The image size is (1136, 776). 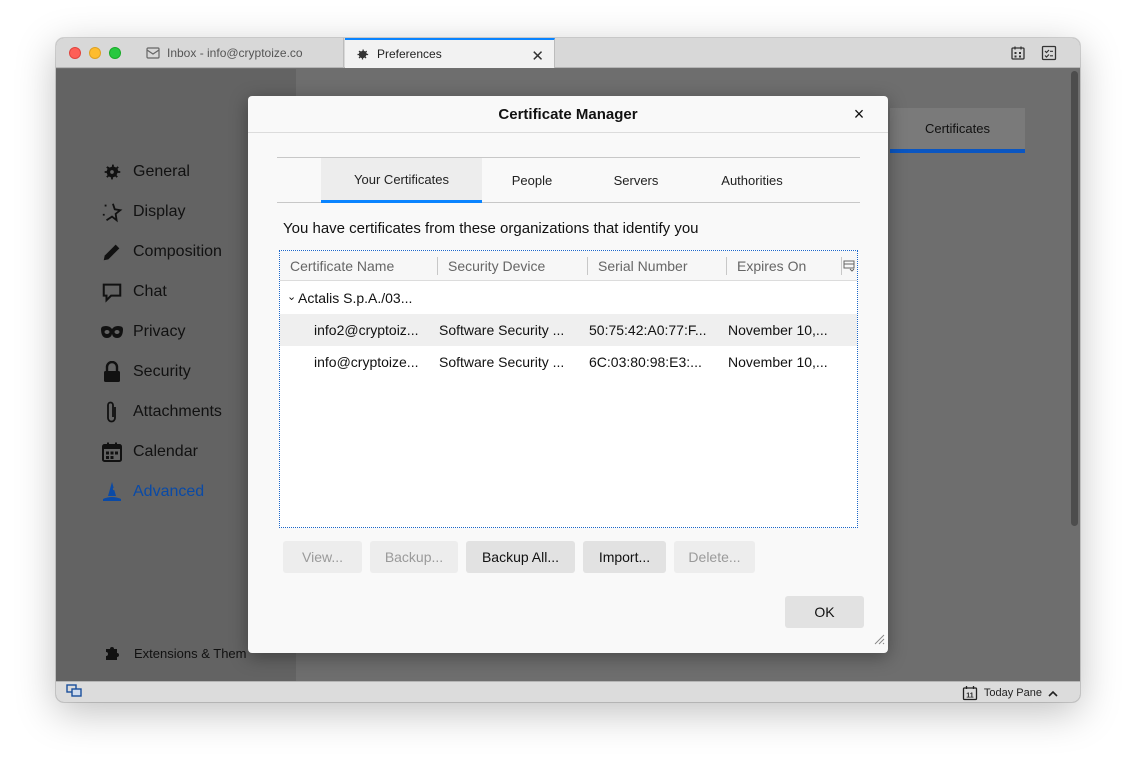 What do you see at coordinates (115, 53) in the screenshot?
I see `window-maximize-button` at bounding box center [115, 53].